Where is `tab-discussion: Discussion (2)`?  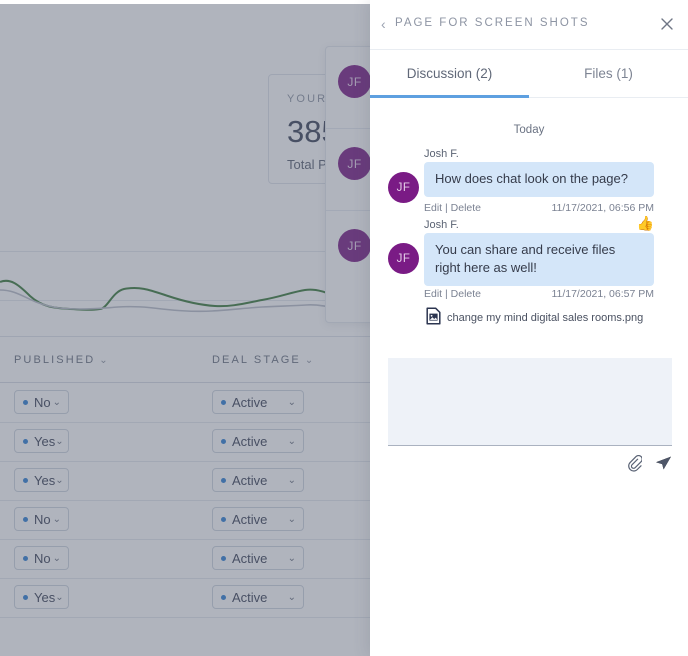 tab-discussion: Discussion (2) is located at coordinates (449, 73).